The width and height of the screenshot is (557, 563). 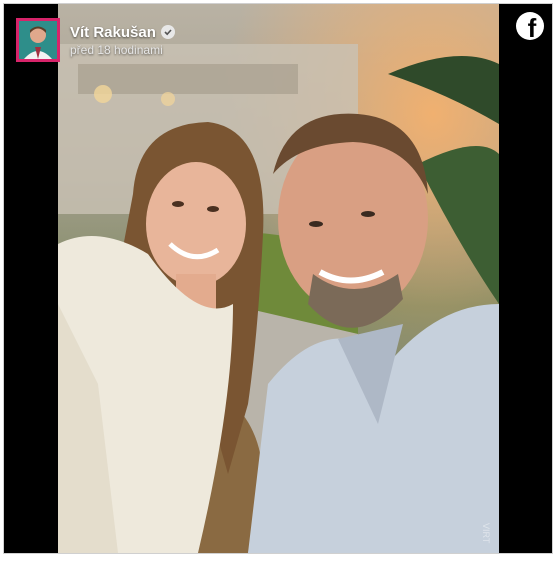 I want to click on verified-check-icon, so click(x=167, y=32).